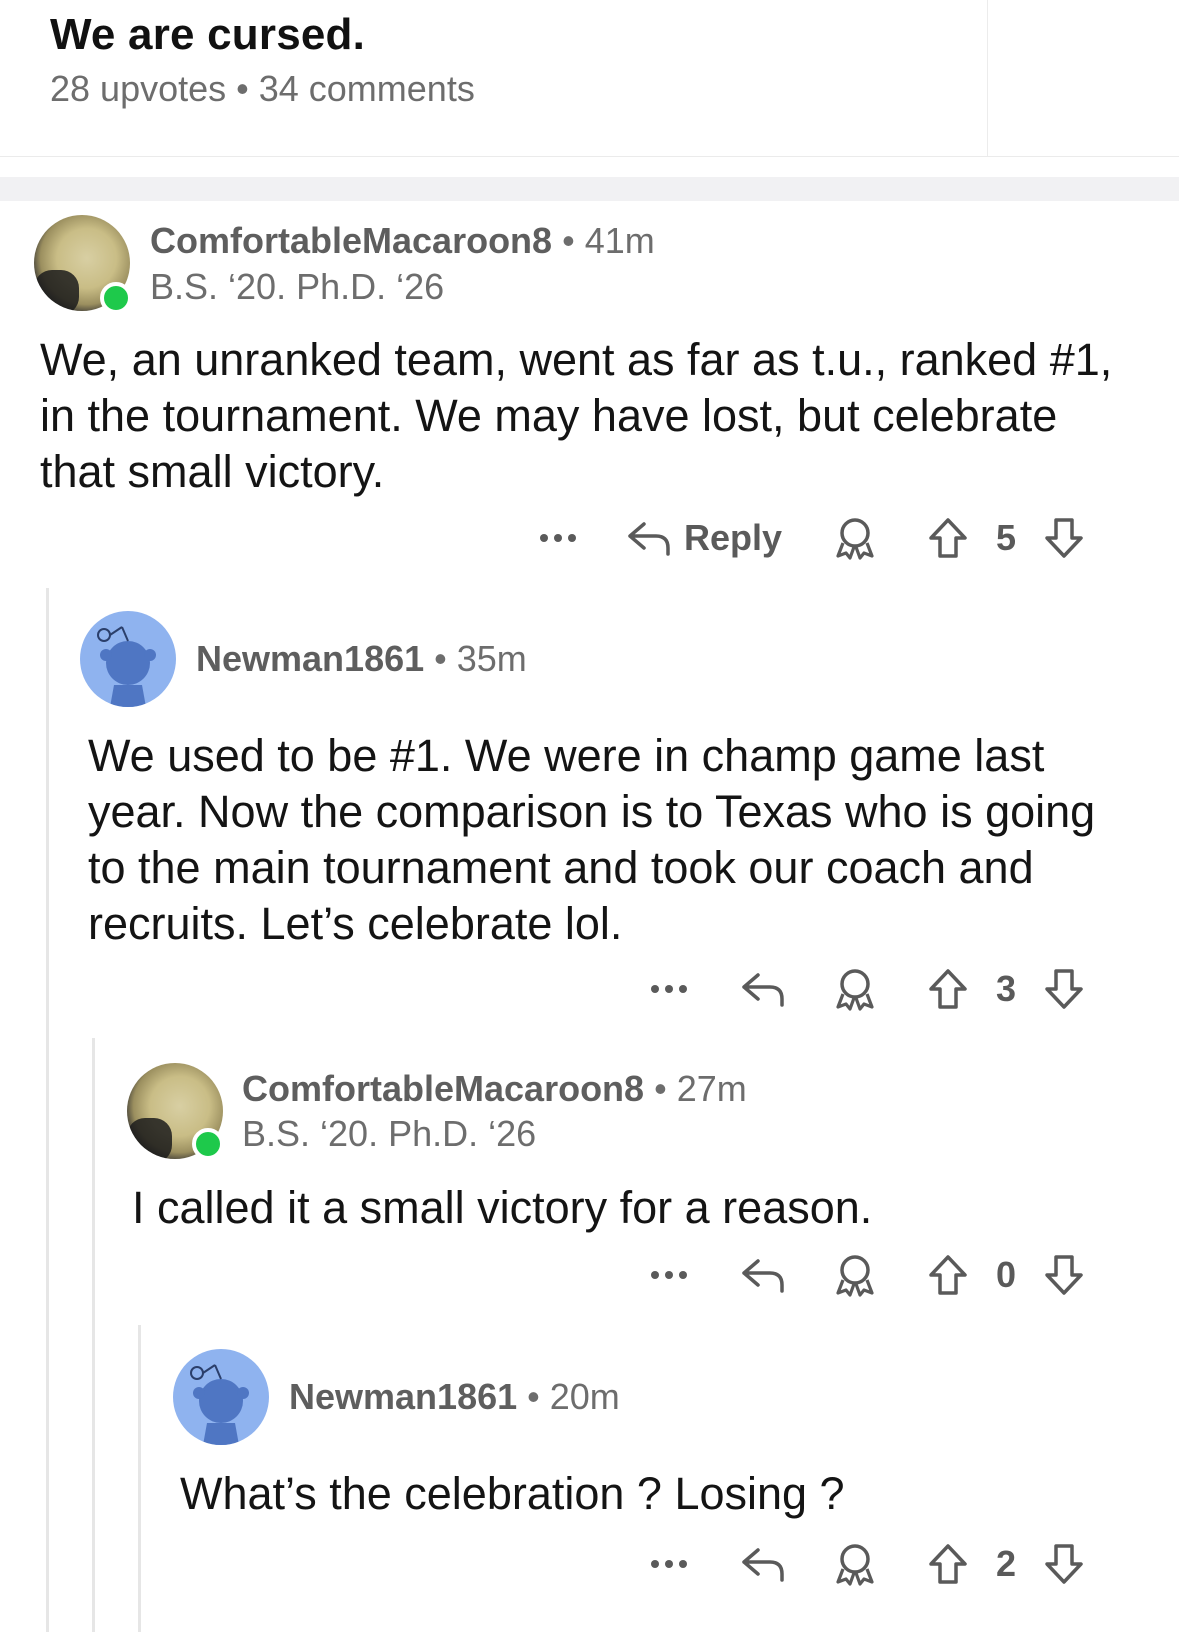 The image size is (1179, 1632). I want to click on comment-actions: 3, so click(589, 989).